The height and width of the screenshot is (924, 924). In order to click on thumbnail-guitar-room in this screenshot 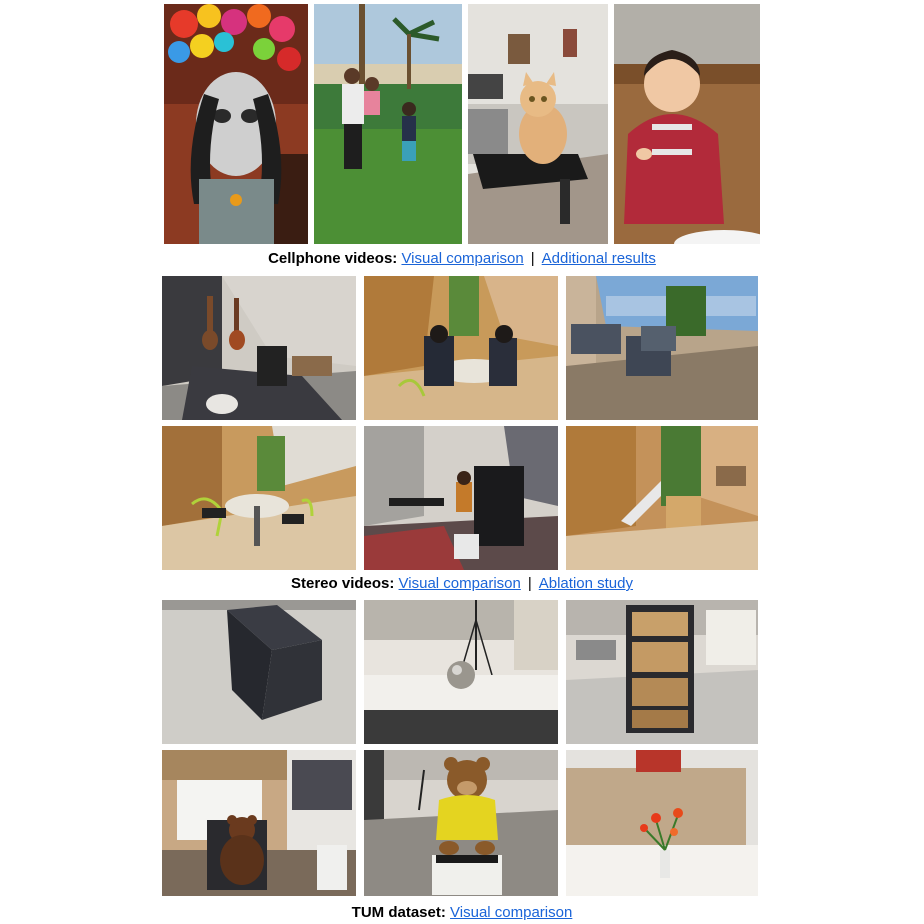, I will do `click(259, 348)`.